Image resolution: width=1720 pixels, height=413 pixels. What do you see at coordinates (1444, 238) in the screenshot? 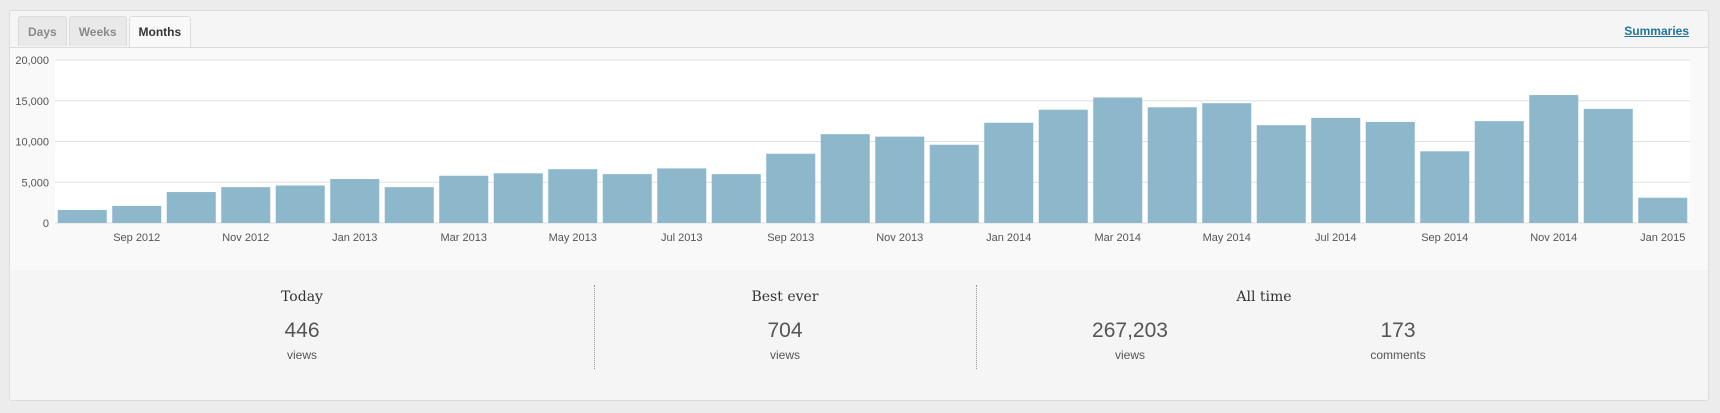
I see `x-tick-label: Sep 2014` at bounding box center [1444, 238].